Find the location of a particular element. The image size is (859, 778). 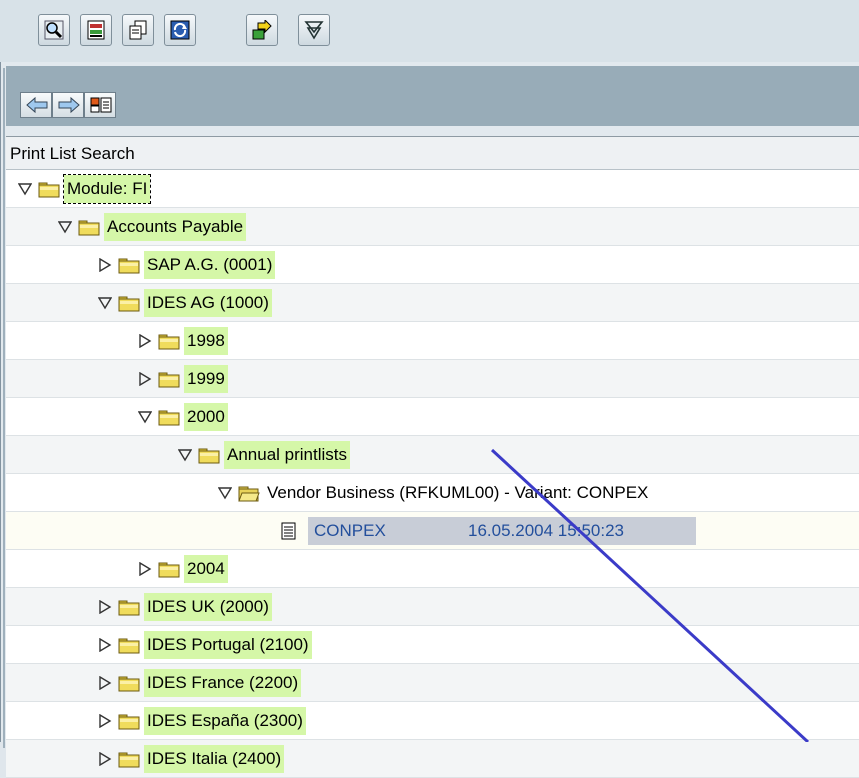

copy-pages-icon is located at coordinates (138, 30).